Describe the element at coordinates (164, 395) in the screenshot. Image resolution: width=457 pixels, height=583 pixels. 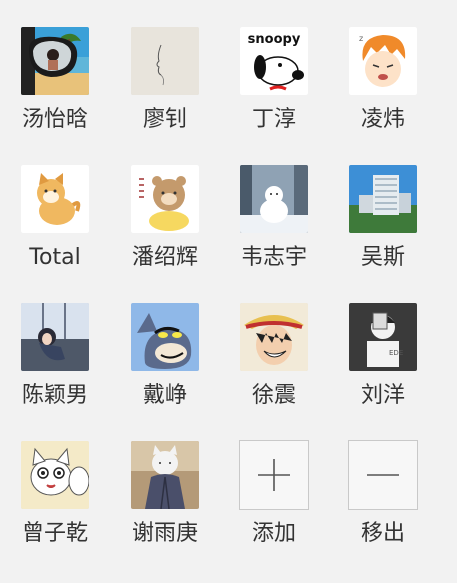
I see `member-name: 戴峥` at that location.